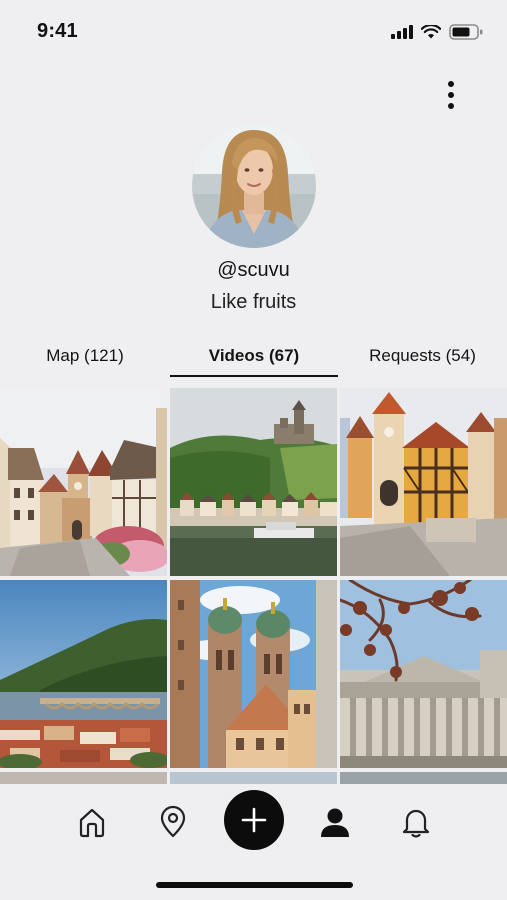  What do you see at coordinates (254, 885) in the screenshot?
I see `home-indicator` at bounding box center [254, 885].